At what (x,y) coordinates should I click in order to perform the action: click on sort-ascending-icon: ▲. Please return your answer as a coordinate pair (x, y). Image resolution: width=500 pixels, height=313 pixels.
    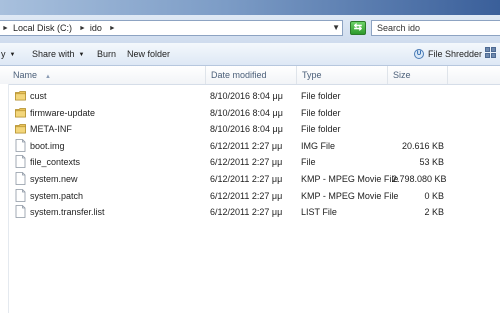
    Looking at the image, I should click on (48, 77).